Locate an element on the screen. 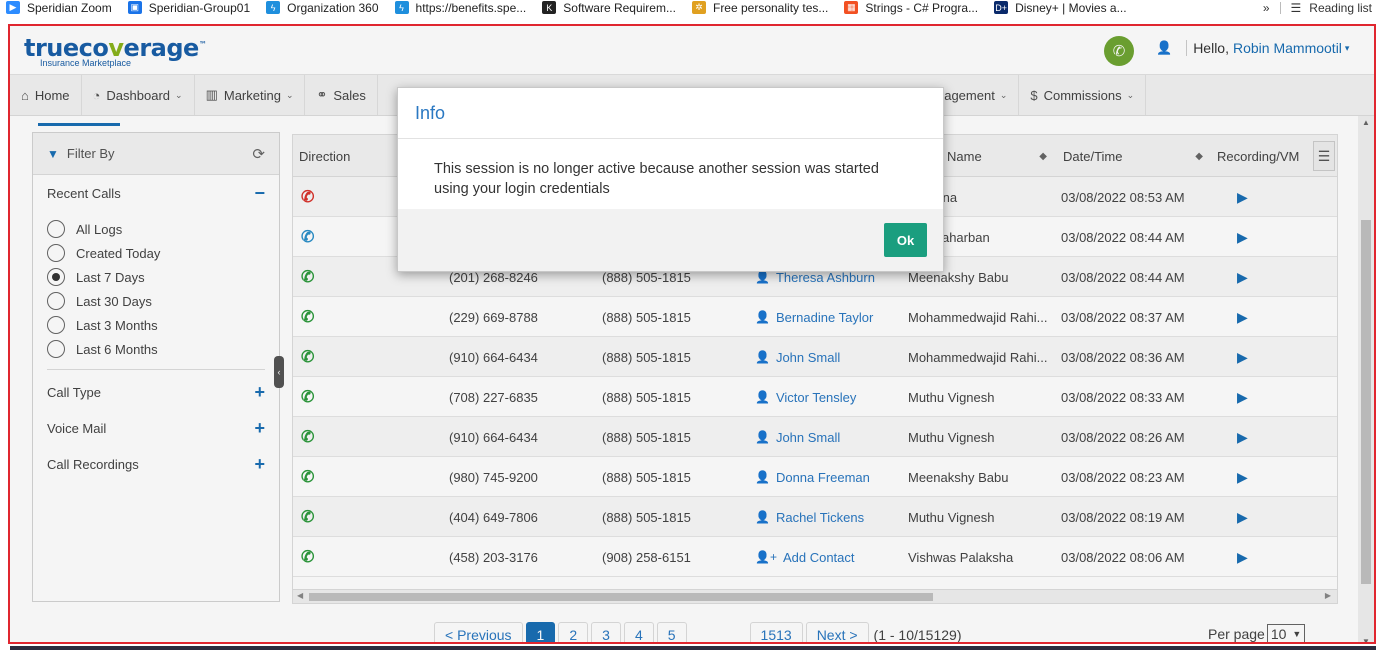 This screenshot has height=667, width=1382. reading-list-icon: ☰ is located at coordinates (1296, 8).